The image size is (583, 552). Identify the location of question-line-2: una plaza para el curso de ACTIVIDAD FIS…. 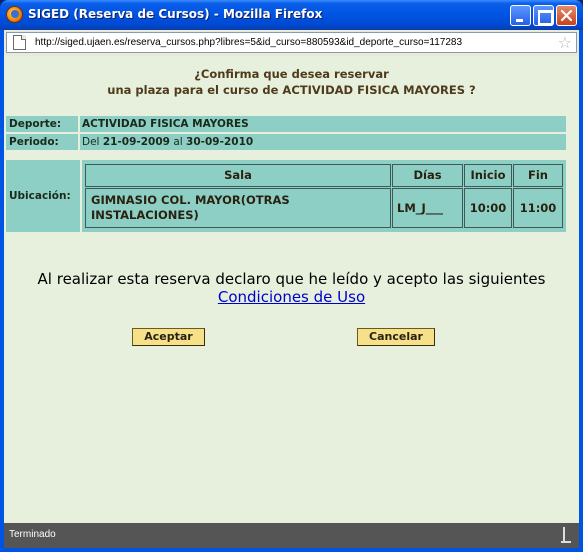
(291, 90).